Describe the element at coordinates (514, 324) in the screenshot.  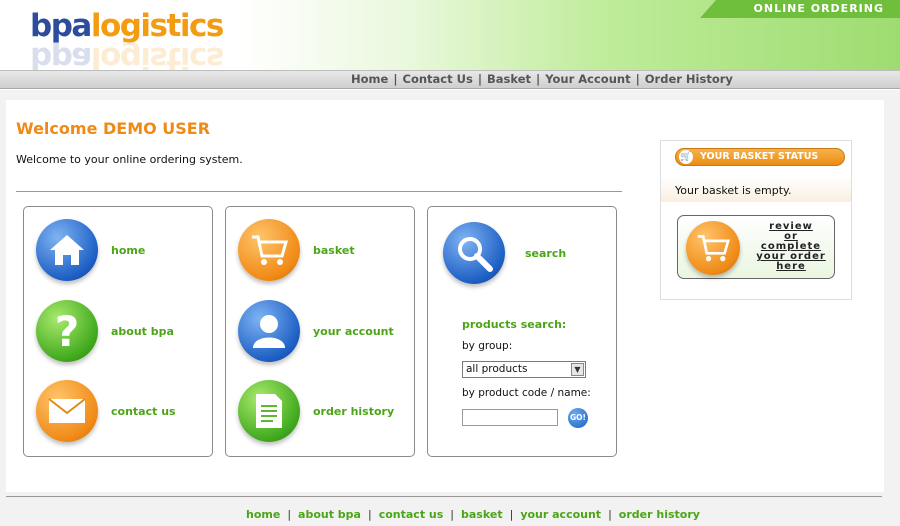
I see `products-search-title: products search:` at that location.